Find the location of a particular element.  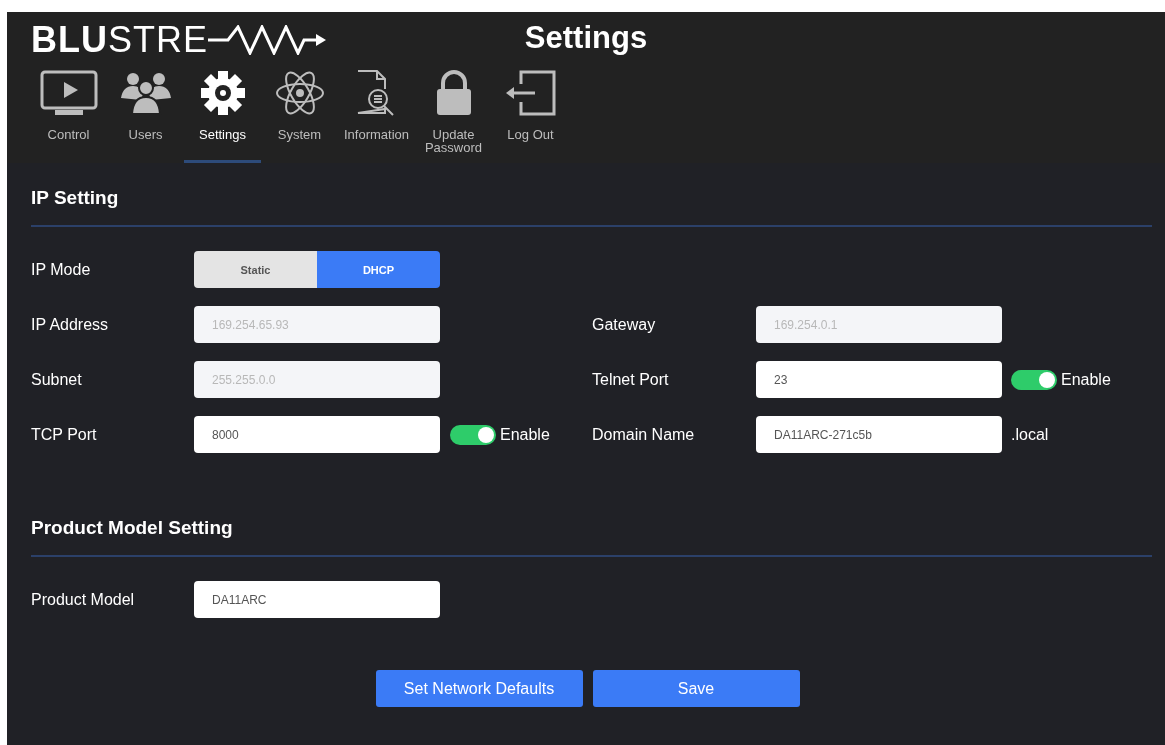

nav-tab: Users is located at coordinates (145, 114).